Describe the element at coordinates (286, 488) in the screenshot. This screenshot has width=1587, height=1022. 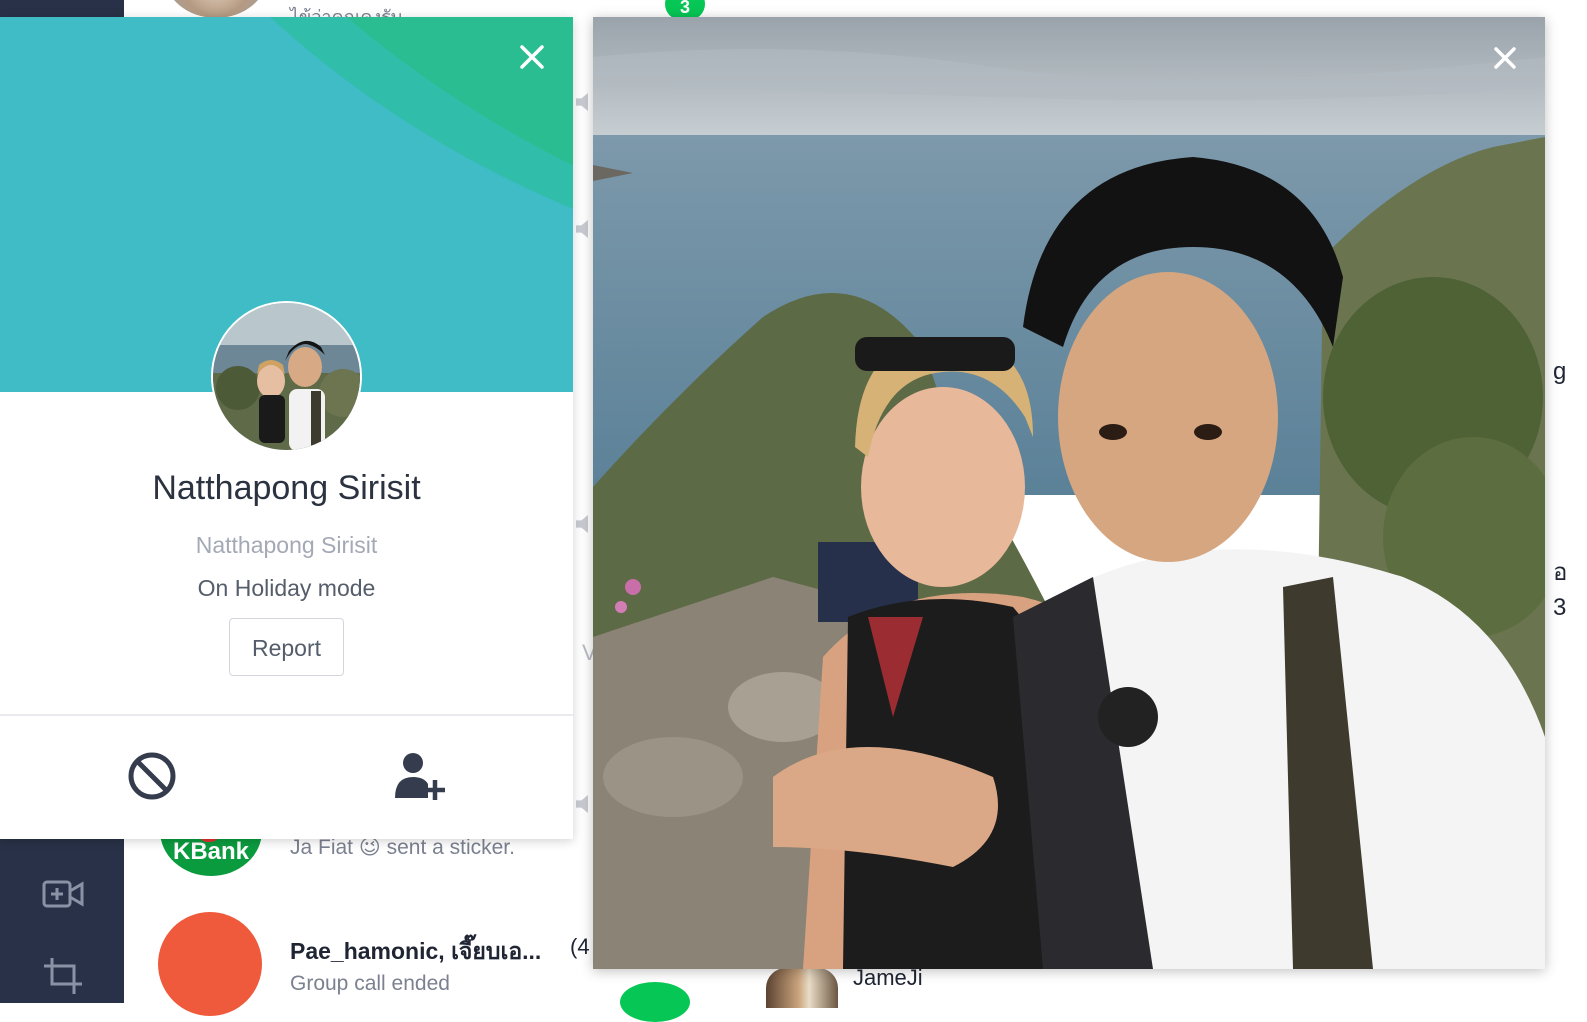
I see `profile-display-name: Natthapong Sirisit` at that location.